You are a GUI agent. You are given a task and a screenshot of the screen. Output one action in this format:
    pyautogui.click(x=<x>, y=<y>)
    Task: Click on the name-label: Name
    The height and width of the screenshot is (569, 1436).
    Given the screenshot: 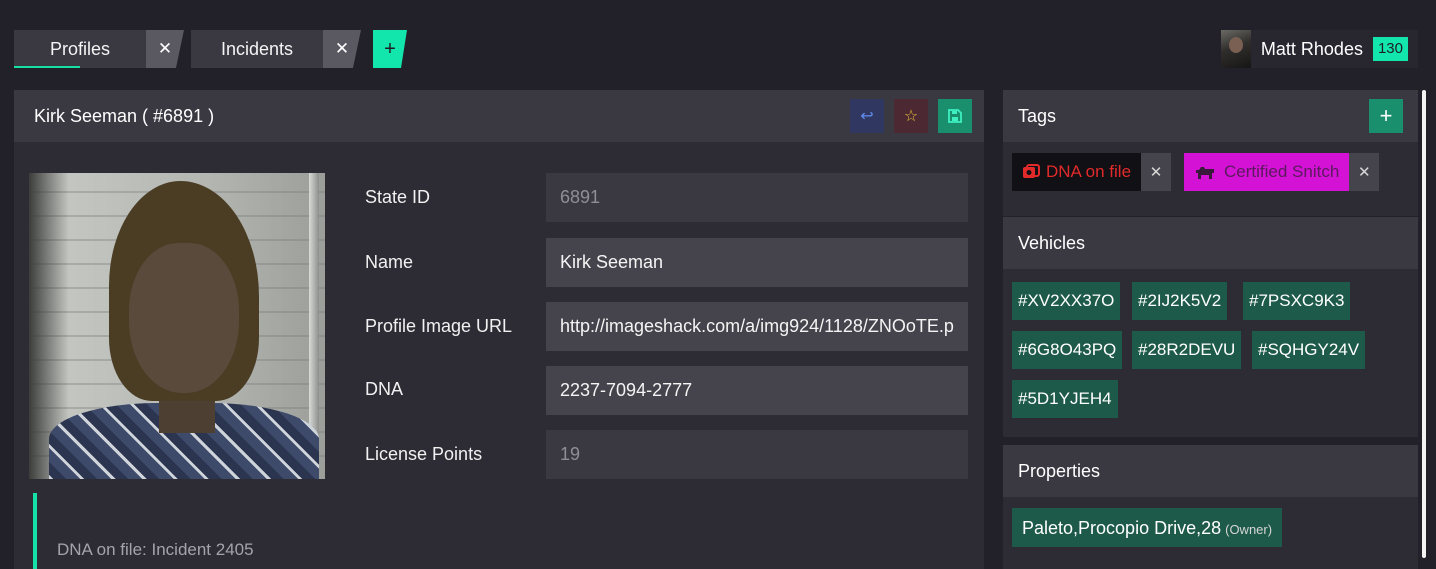 What is the action you would take?
    pyautogui.click(x=389, y=262)
    